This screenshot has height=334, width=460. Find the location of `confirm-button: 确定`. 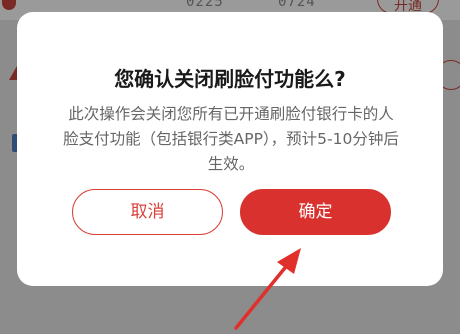

confirm-button: 确定 is located at coordinates (315, 212).